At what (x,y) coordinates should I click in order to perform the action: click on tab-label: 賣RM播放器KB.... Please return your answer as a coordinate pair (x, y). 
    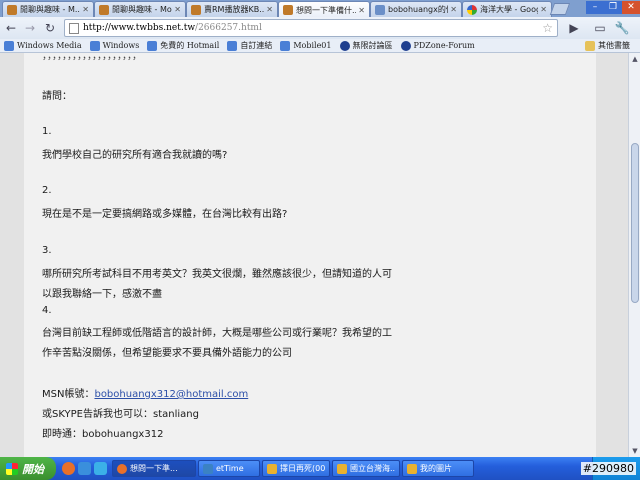
    Looking at the image, I should click on (234, 9).